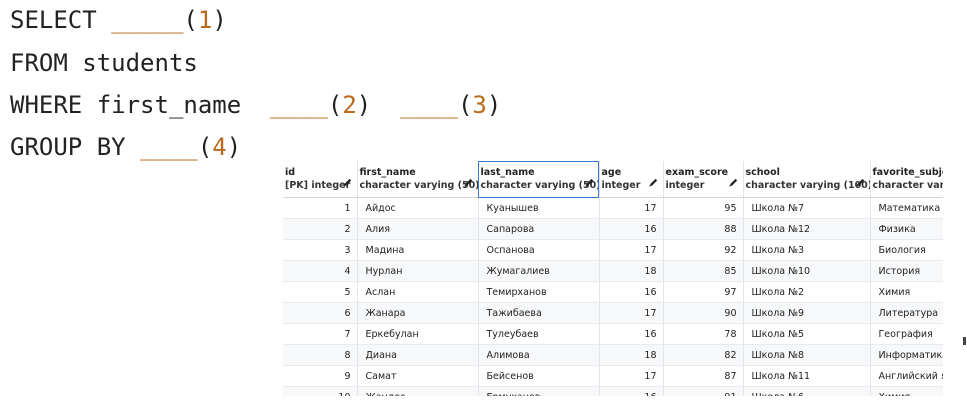 The width and height of the screenshot is (967, 401). I want to click on cell-last-name: Бейсенов, so click(539, 376).